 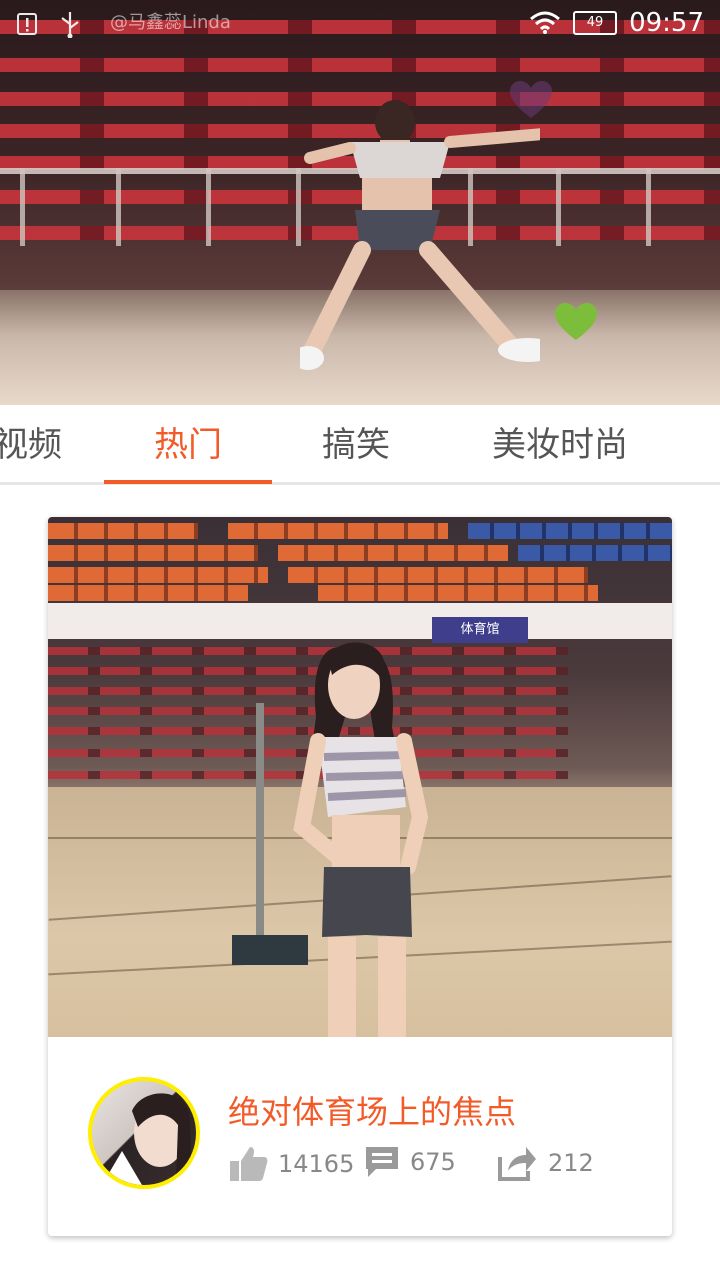 What do you see at coordinates (27, 24) in the screenshot?
I see `alert-icon` at bounding box center [27, 24].